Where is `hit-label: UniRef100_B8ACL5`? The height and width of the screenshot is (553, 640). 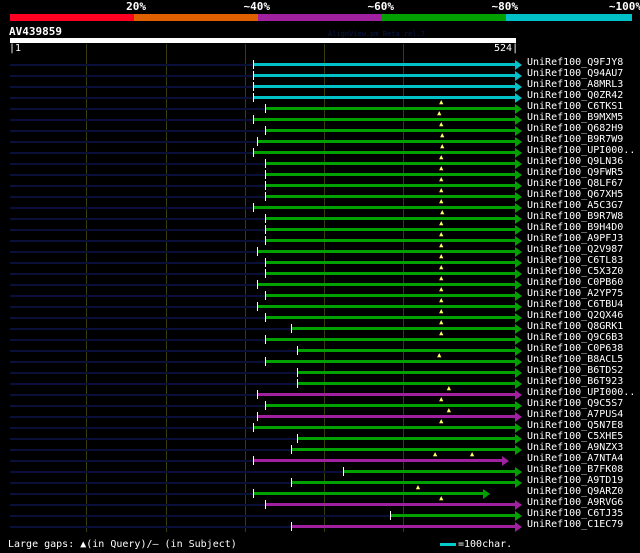 hit-label: UniRef100_B8ACL5 is located at coordinates (575, 359).